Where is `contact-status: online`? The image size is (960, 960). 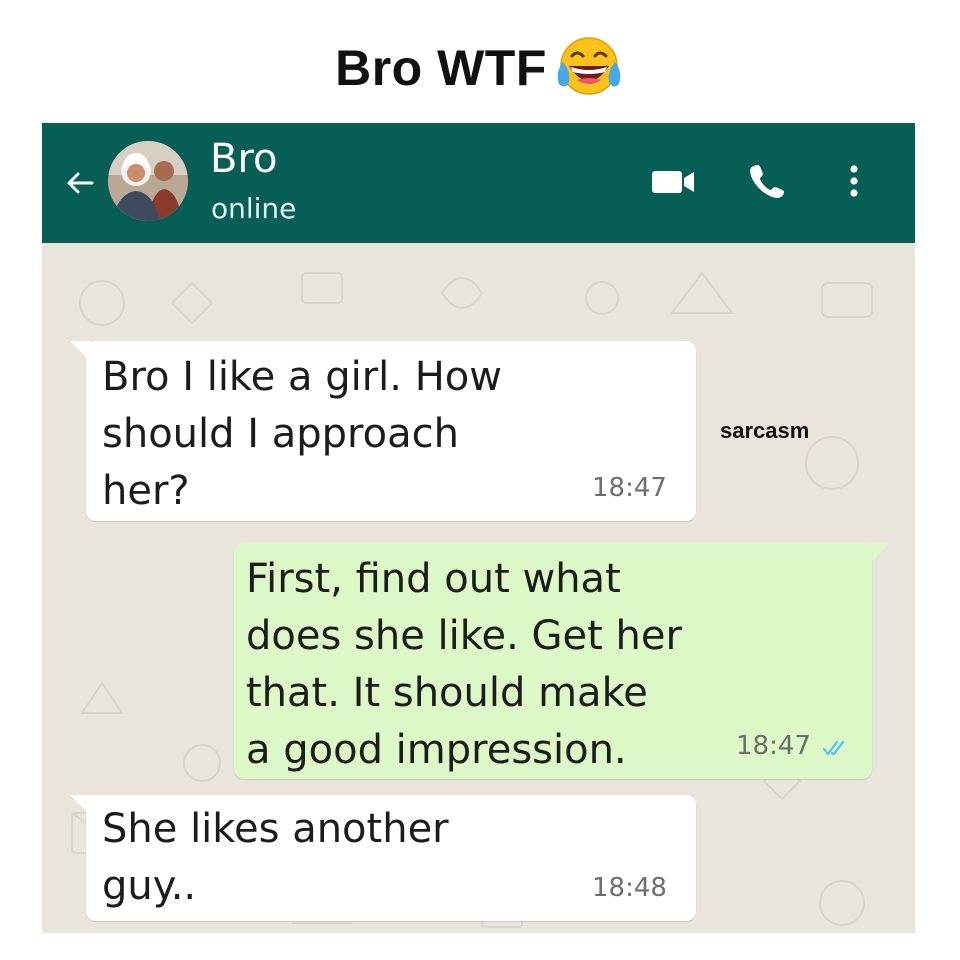
contact-status: online is located at coordinates (254, 208).